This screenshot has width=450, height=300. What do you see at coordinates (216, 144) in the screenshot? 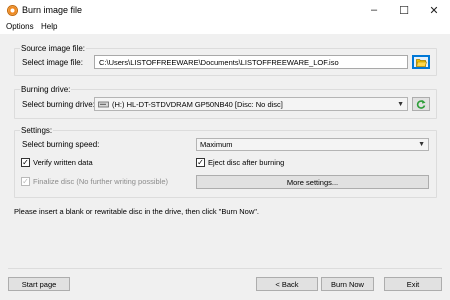
I see `speed-selected-value: Maximum` at bounding box center [216, 144].